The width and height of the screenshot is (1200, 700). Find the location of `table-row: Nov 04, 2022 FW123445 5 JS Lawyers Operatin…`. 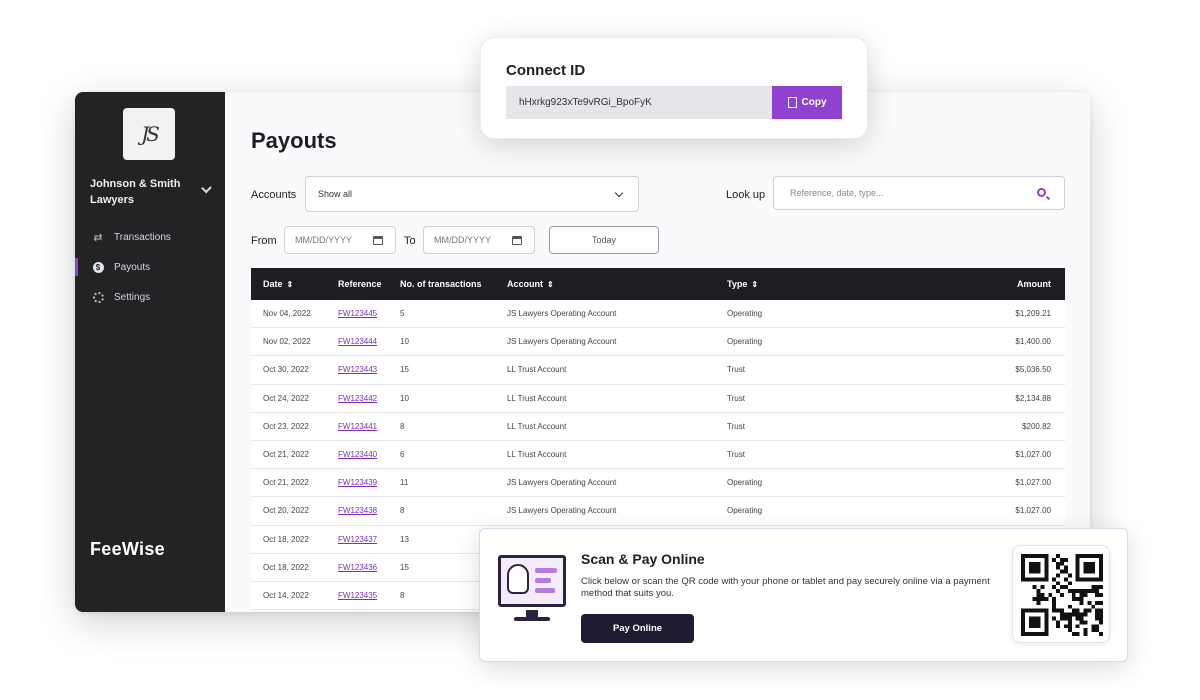

table-row: Nov 04, 2022 FW123445 5 JS Lawyers Operatin… is located at coordinates (658, 314).